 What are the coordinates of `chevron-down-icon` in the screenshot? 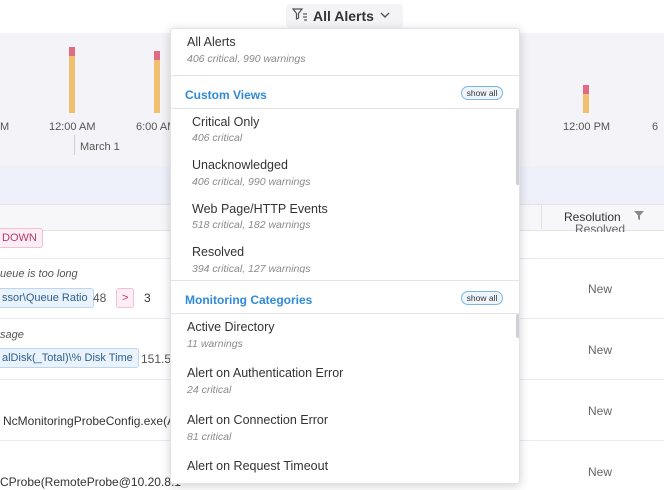 It's located at (385, 16).